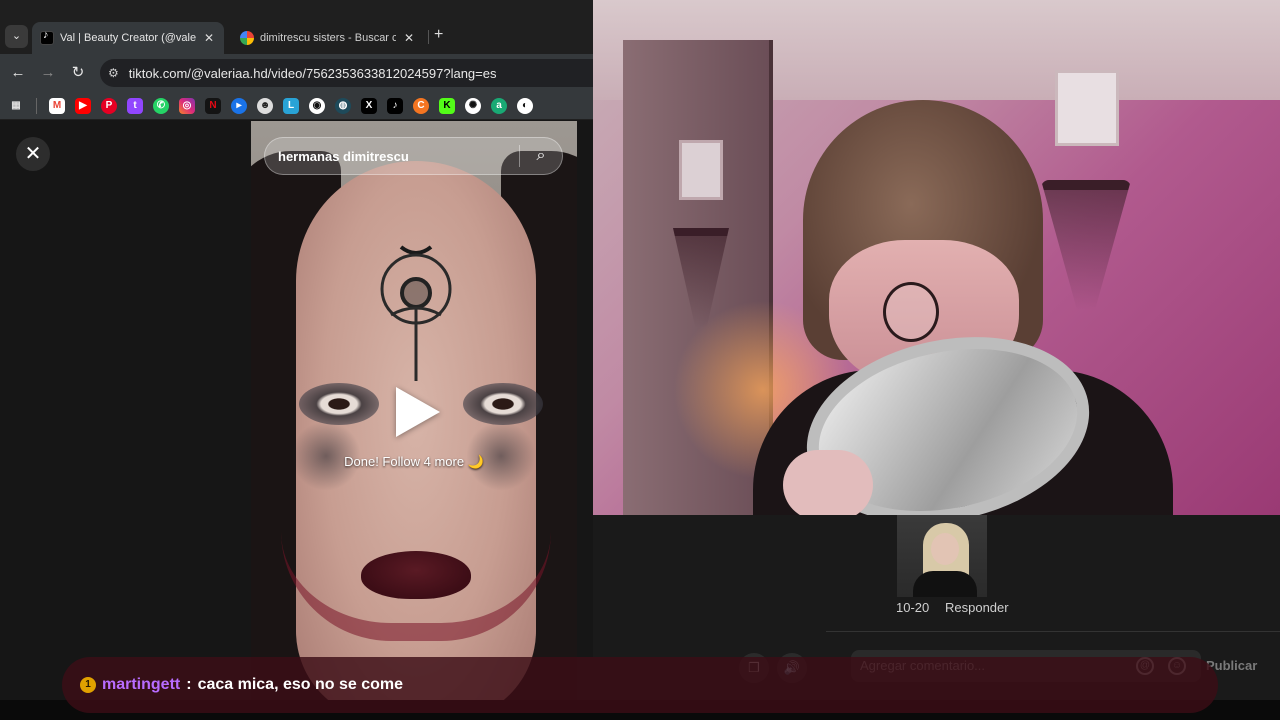 This screenshot has height=720, width=1280. Describe the element at coordinates (18, 73) in the screenshot. I see `back-icon: ←` at that location.